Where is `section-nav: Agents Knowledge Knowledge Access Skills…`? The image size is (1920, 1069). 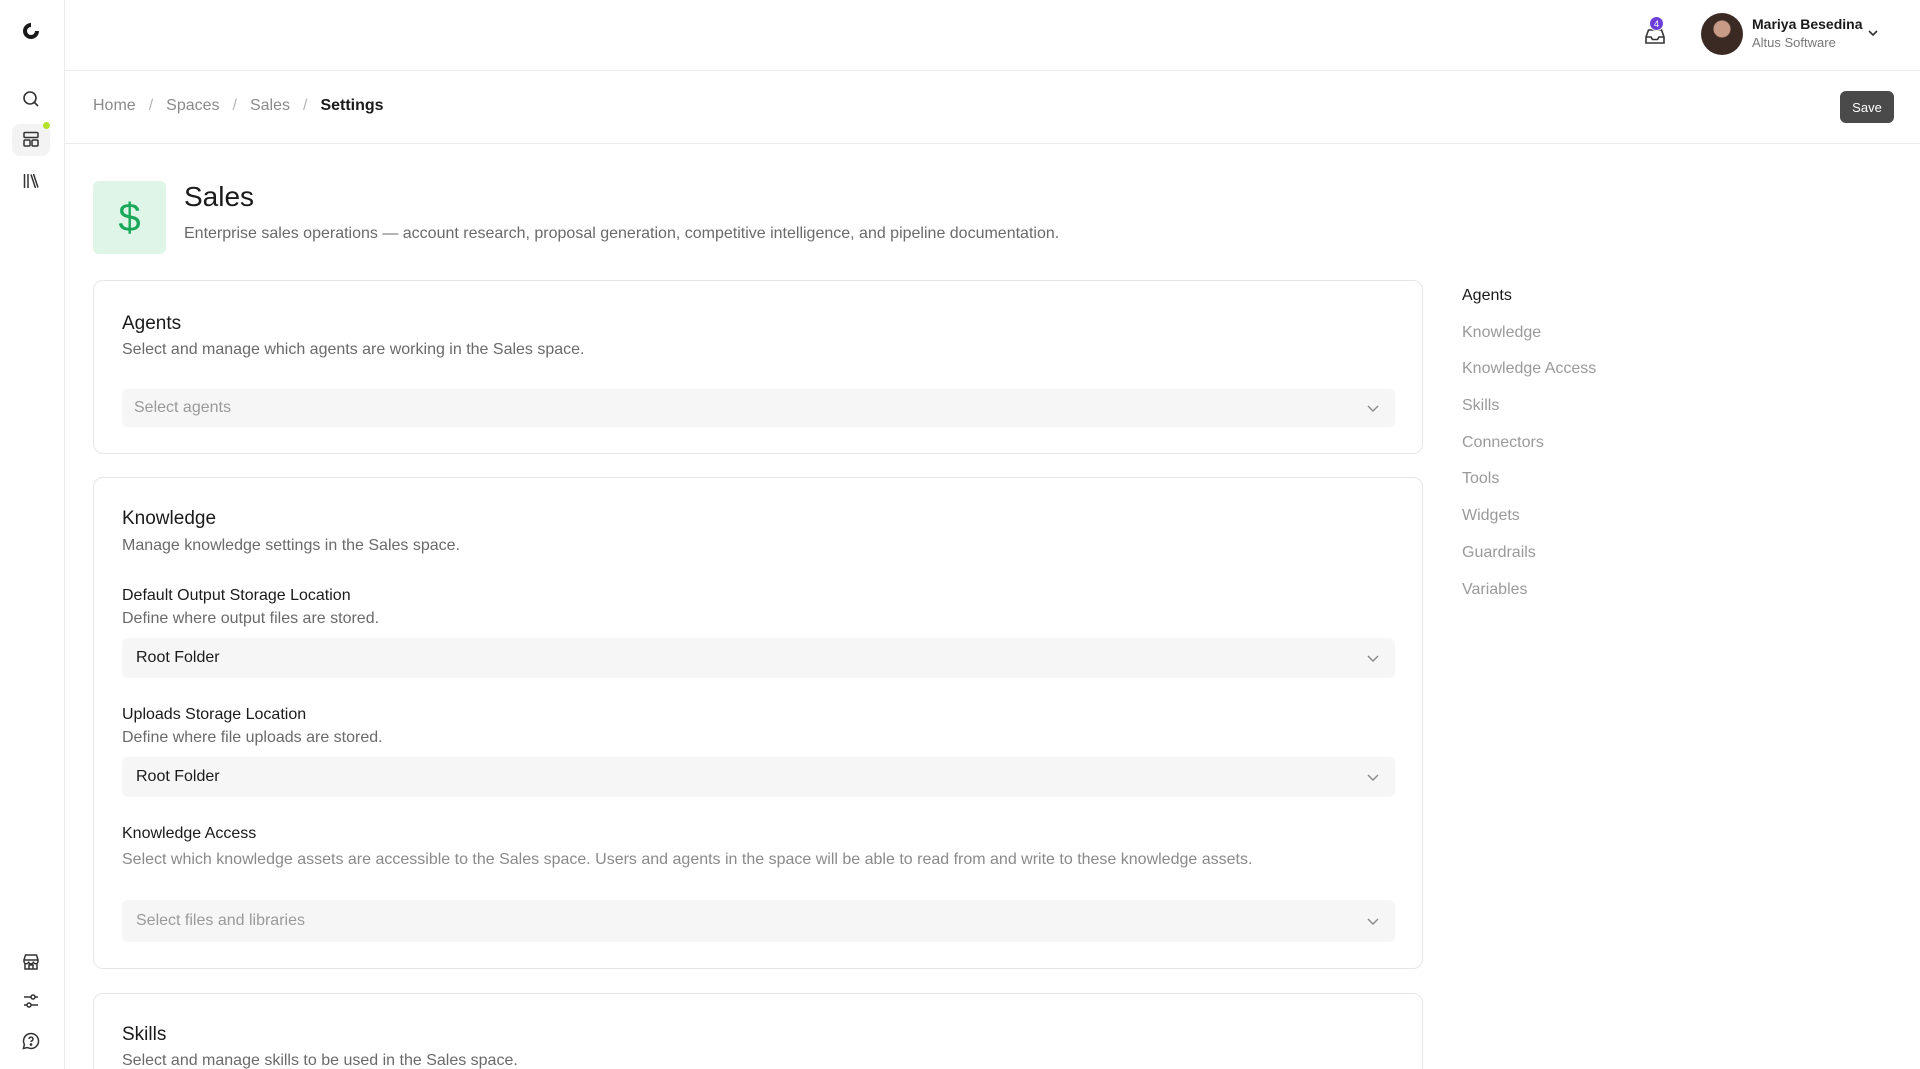
section-nav: Agents Knowledge Knowledge Access Skills… is located at coordinates (1529, 452).